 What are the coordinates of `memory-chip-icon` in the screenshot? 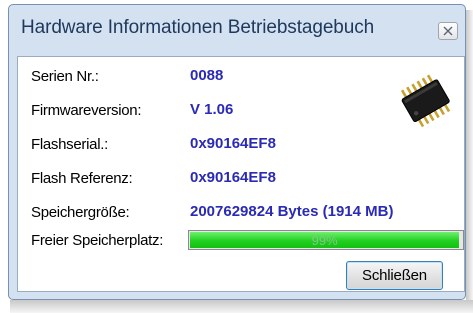 It's located at (425, 101).